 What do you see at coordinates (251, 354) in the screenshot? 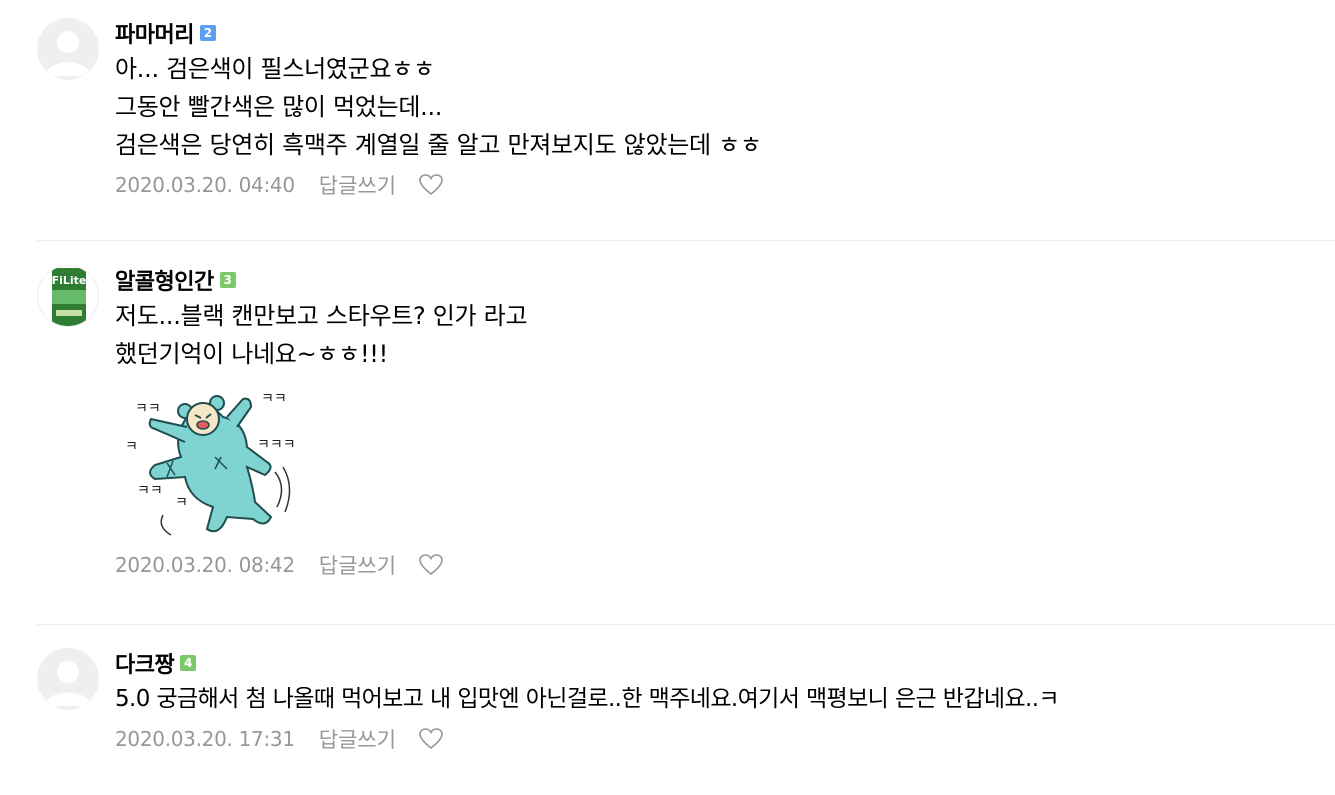
I see `comment-line: 했던기억이 나네요~ㅎㅎ!!!` at bounding box center [251, 354].